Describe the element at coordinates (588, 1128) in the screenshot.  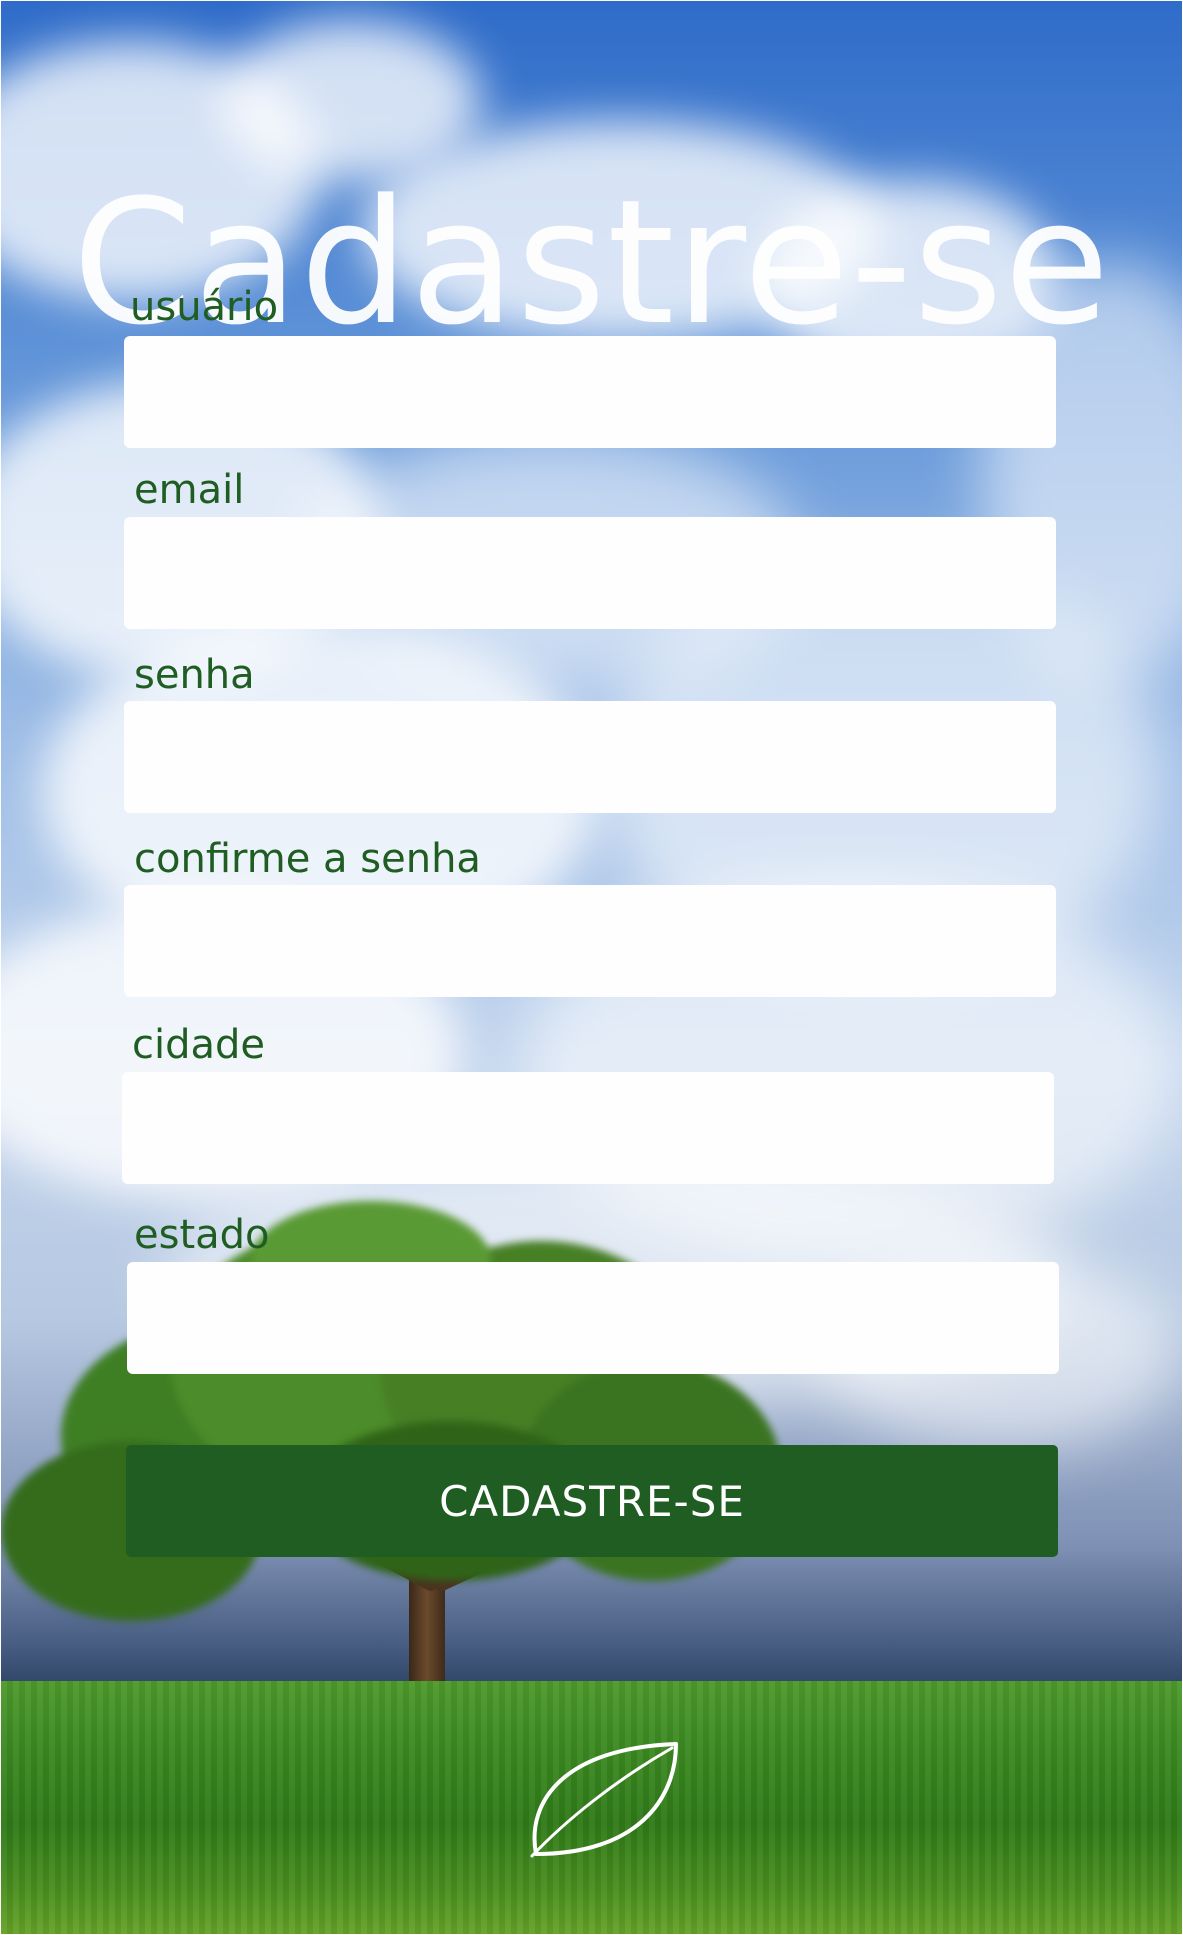
I see `city-input` at that location.